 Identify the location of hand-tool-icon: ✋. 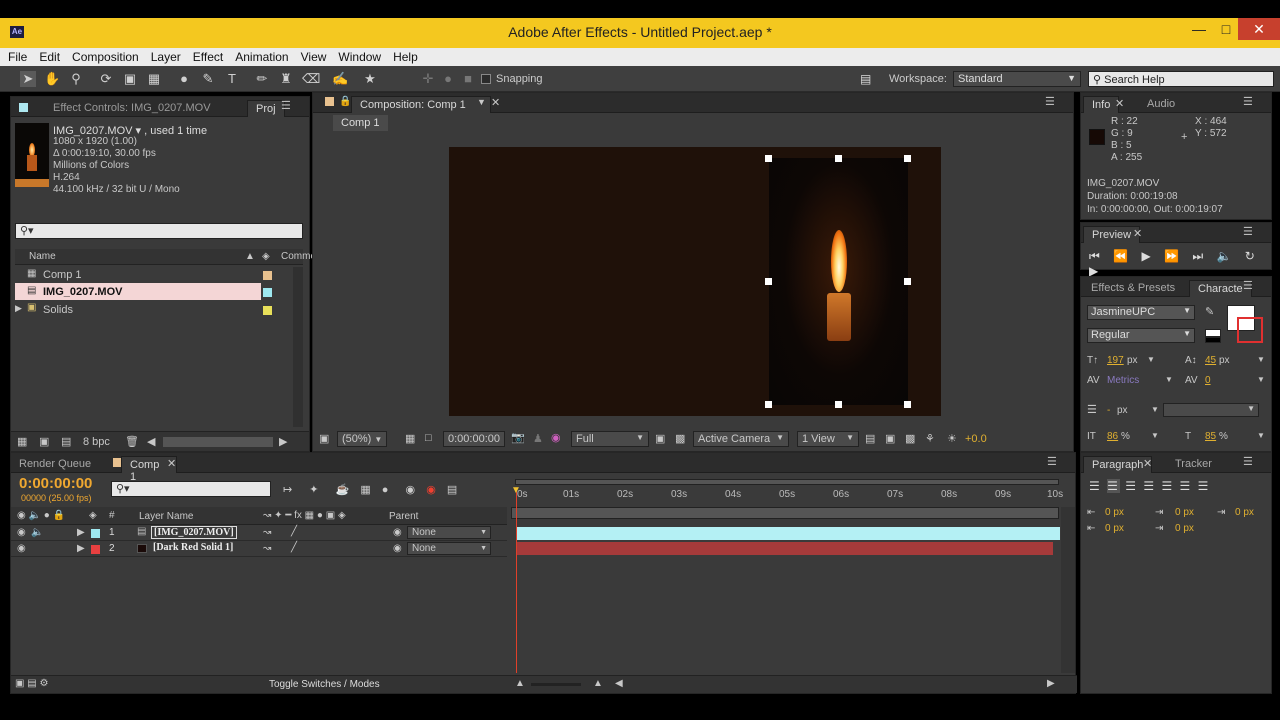
(52, 79).